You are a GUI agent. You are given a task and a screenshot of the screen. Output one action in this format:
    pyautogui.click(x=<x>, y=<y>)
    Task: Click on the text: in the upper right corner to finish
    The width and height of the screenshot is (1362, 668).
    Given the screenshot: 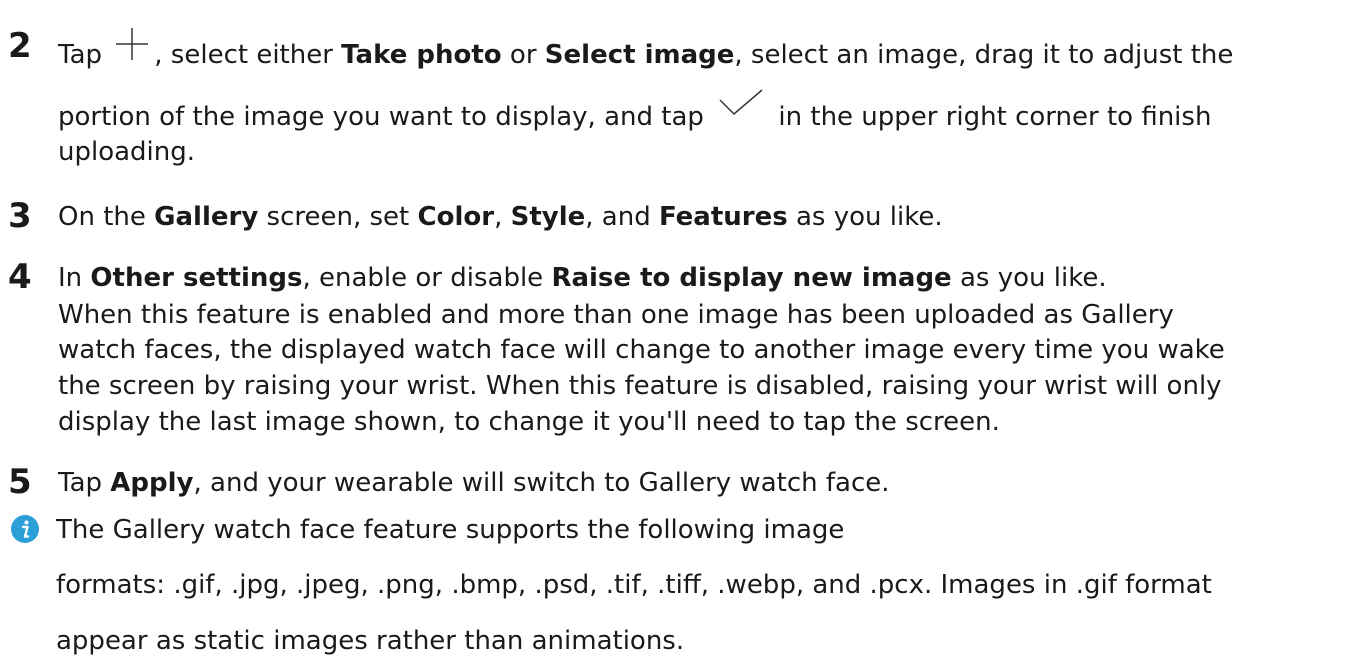 What is the action you would take?
    pyautogui.click(x=995, y=117)
    